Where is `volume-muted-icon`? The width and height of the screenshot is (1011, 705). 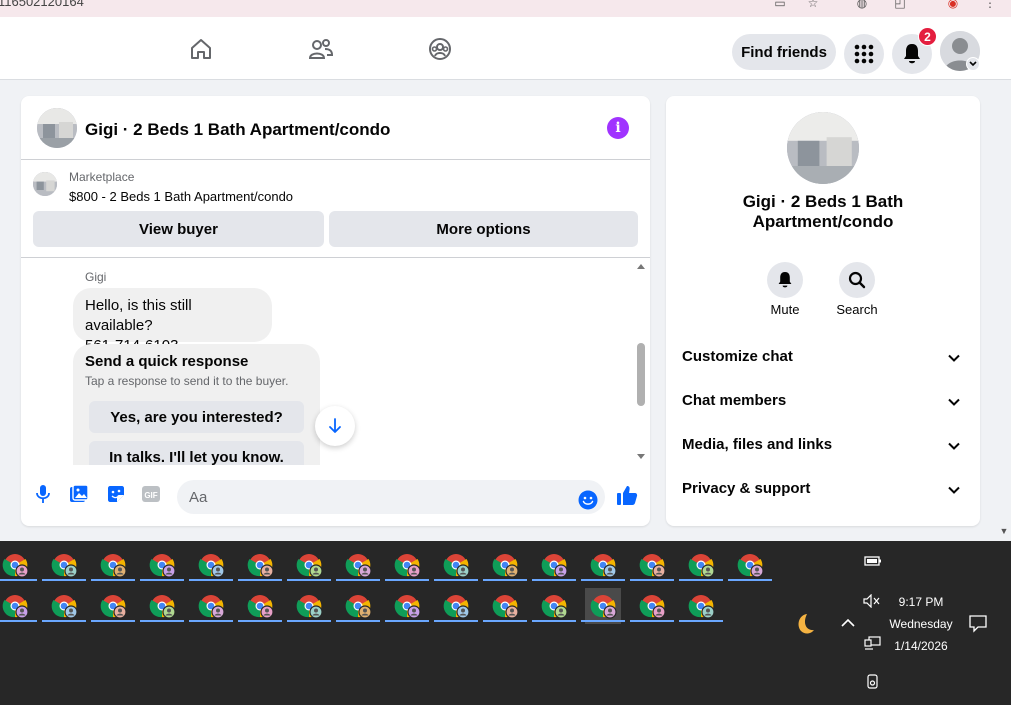 volume-muted-icon is located at coordinates (873, 601).